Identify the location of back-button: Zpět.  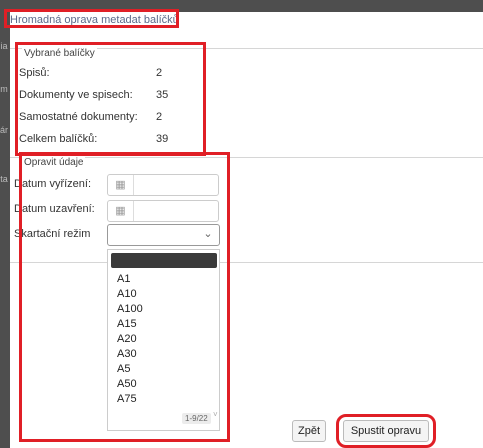
(309, 431).